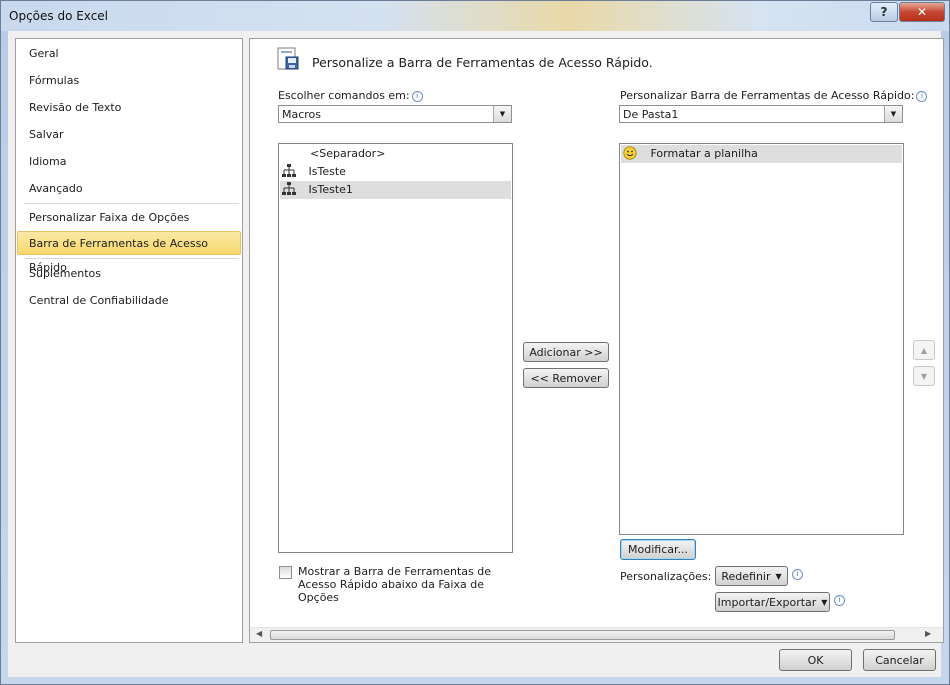  I want to click on title-bar: Opções do Excel ? ✕, so click(475, 16).